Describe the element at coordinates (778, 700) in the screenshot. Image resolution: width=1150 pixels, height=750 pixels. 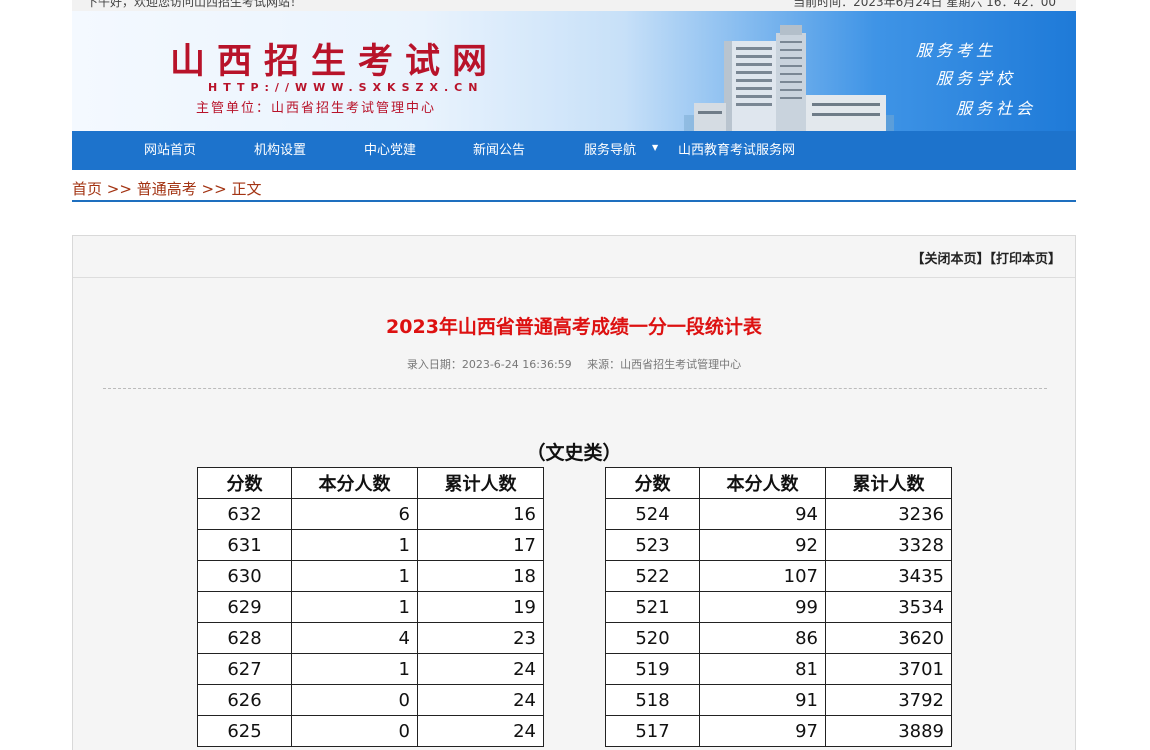
I see `table-row: 518 91 3792` at that location.